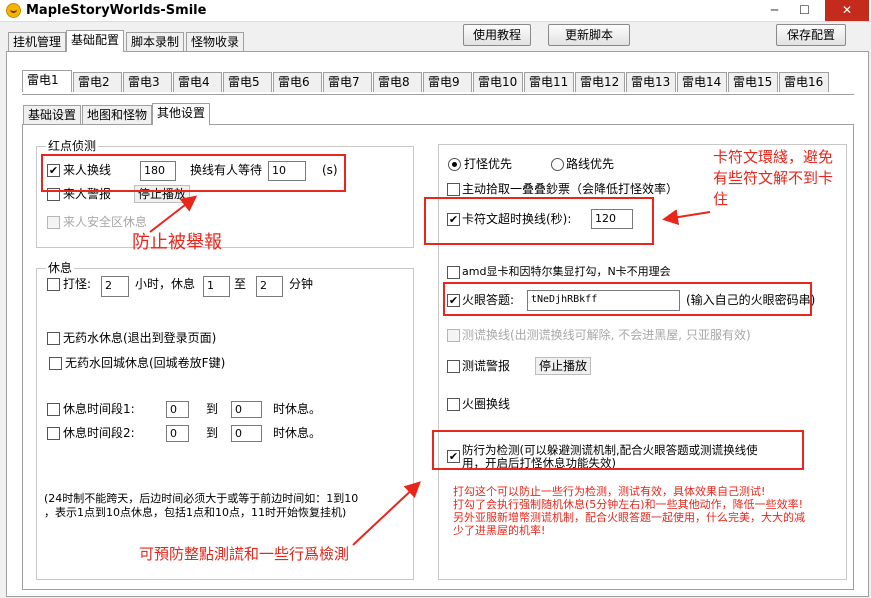  I want to click on tab-basic-config: 基础配置, so click(95, 41).